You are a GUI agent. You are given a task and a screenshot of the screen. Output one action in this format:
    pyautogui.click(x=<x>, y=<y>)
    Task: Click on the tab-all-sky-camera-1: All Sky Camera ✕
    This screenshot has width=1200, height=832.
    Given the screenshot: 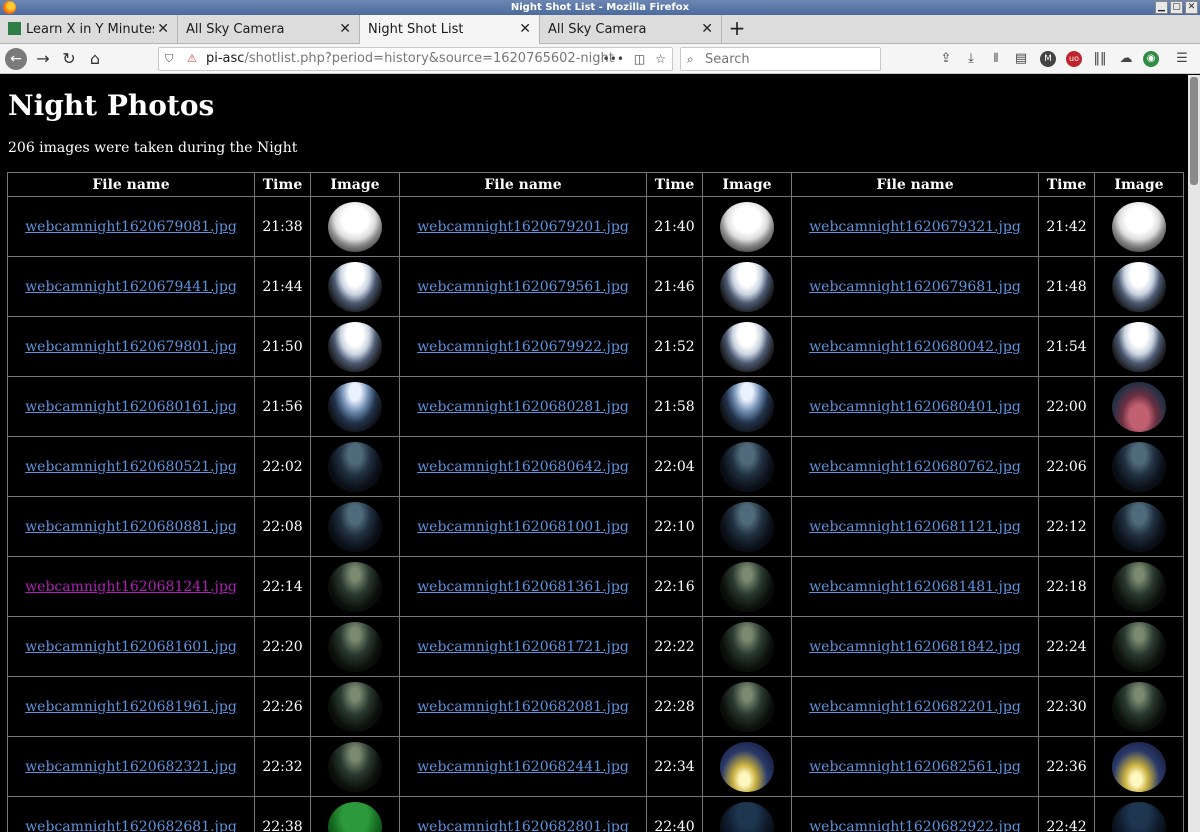 What is the action you would take?
    pyautogui.click(x=269, y=29)
    